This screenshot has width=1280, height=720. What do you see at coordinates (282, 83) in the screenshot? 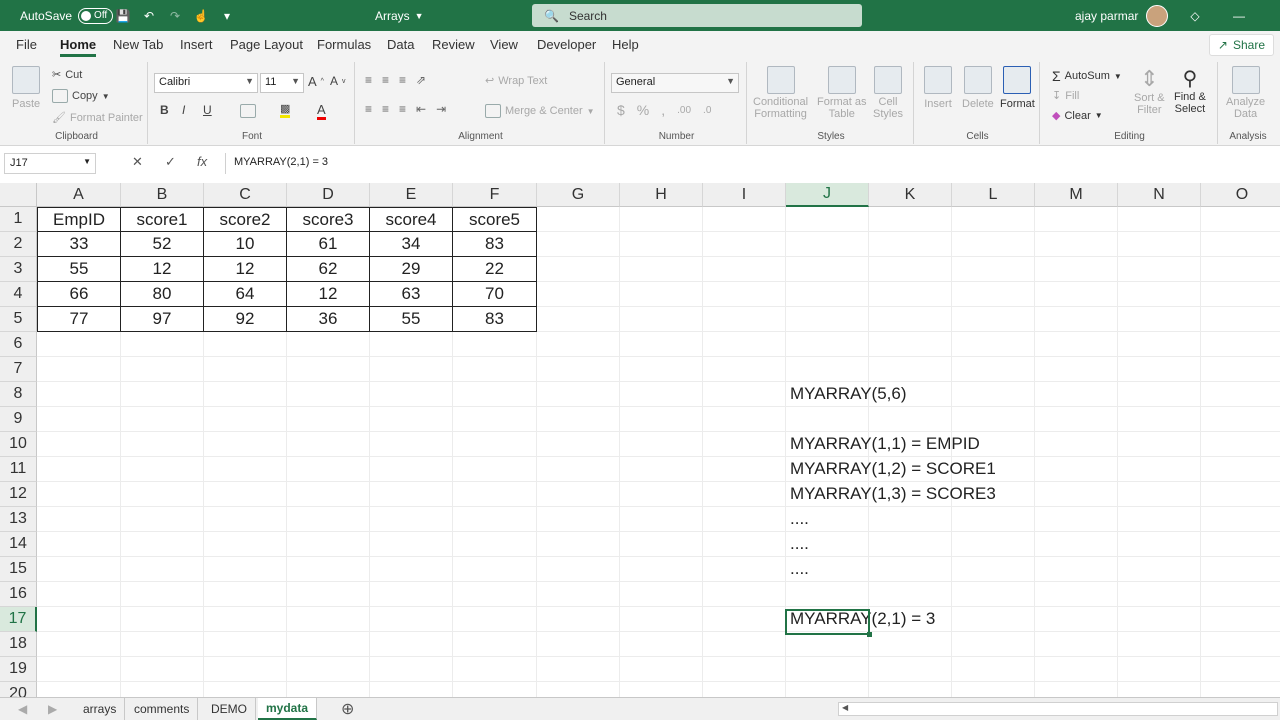
I see `font-size-select: 11 ▼` at bounding box center [282, 83].